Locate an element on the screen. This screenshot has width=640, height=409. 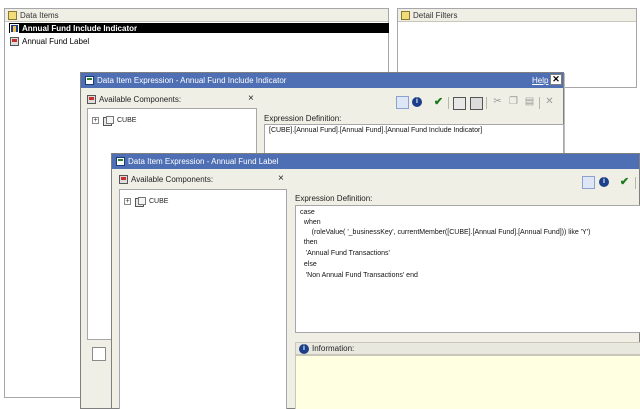
information-icon: i is located at coordinates (304, 348).